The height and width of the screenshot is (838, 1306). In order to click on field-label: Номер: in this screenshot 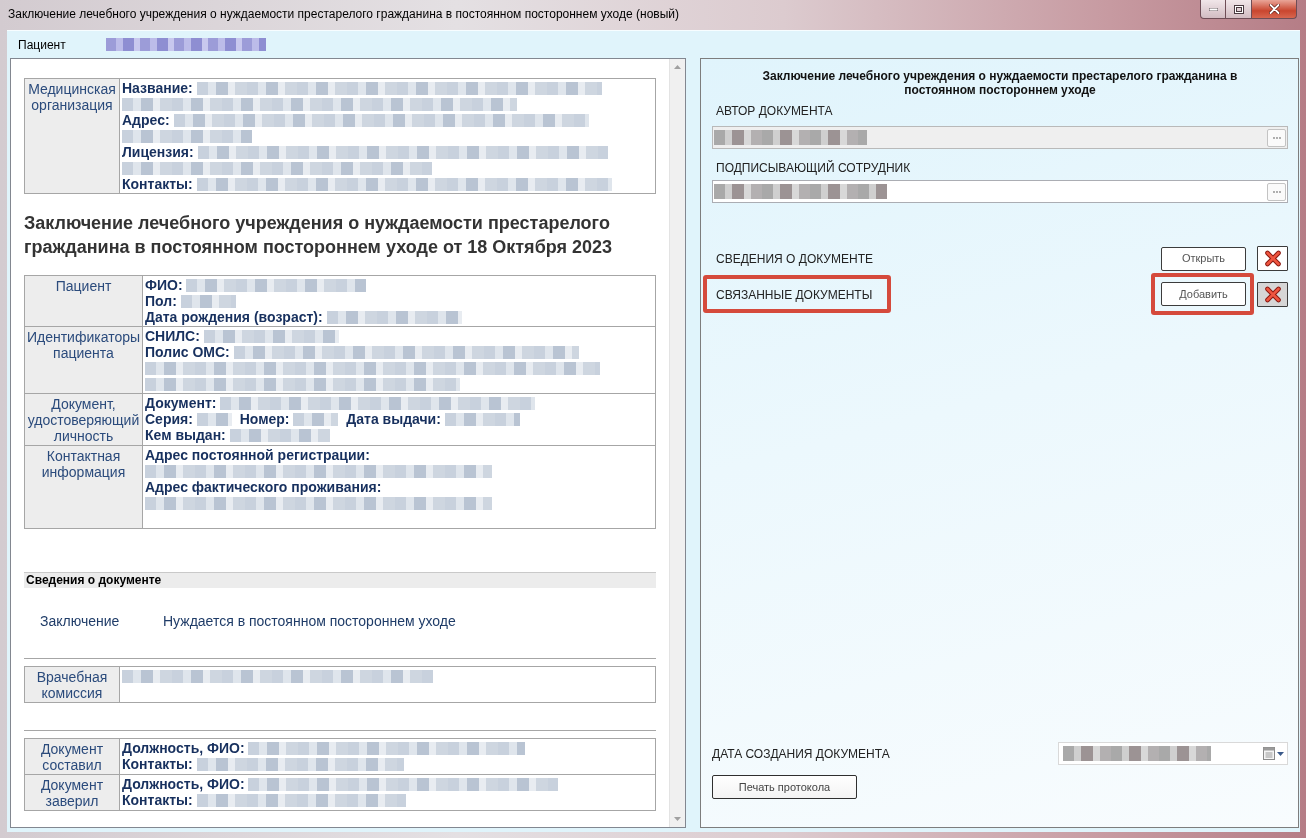, I will do `click(264, 419)`.